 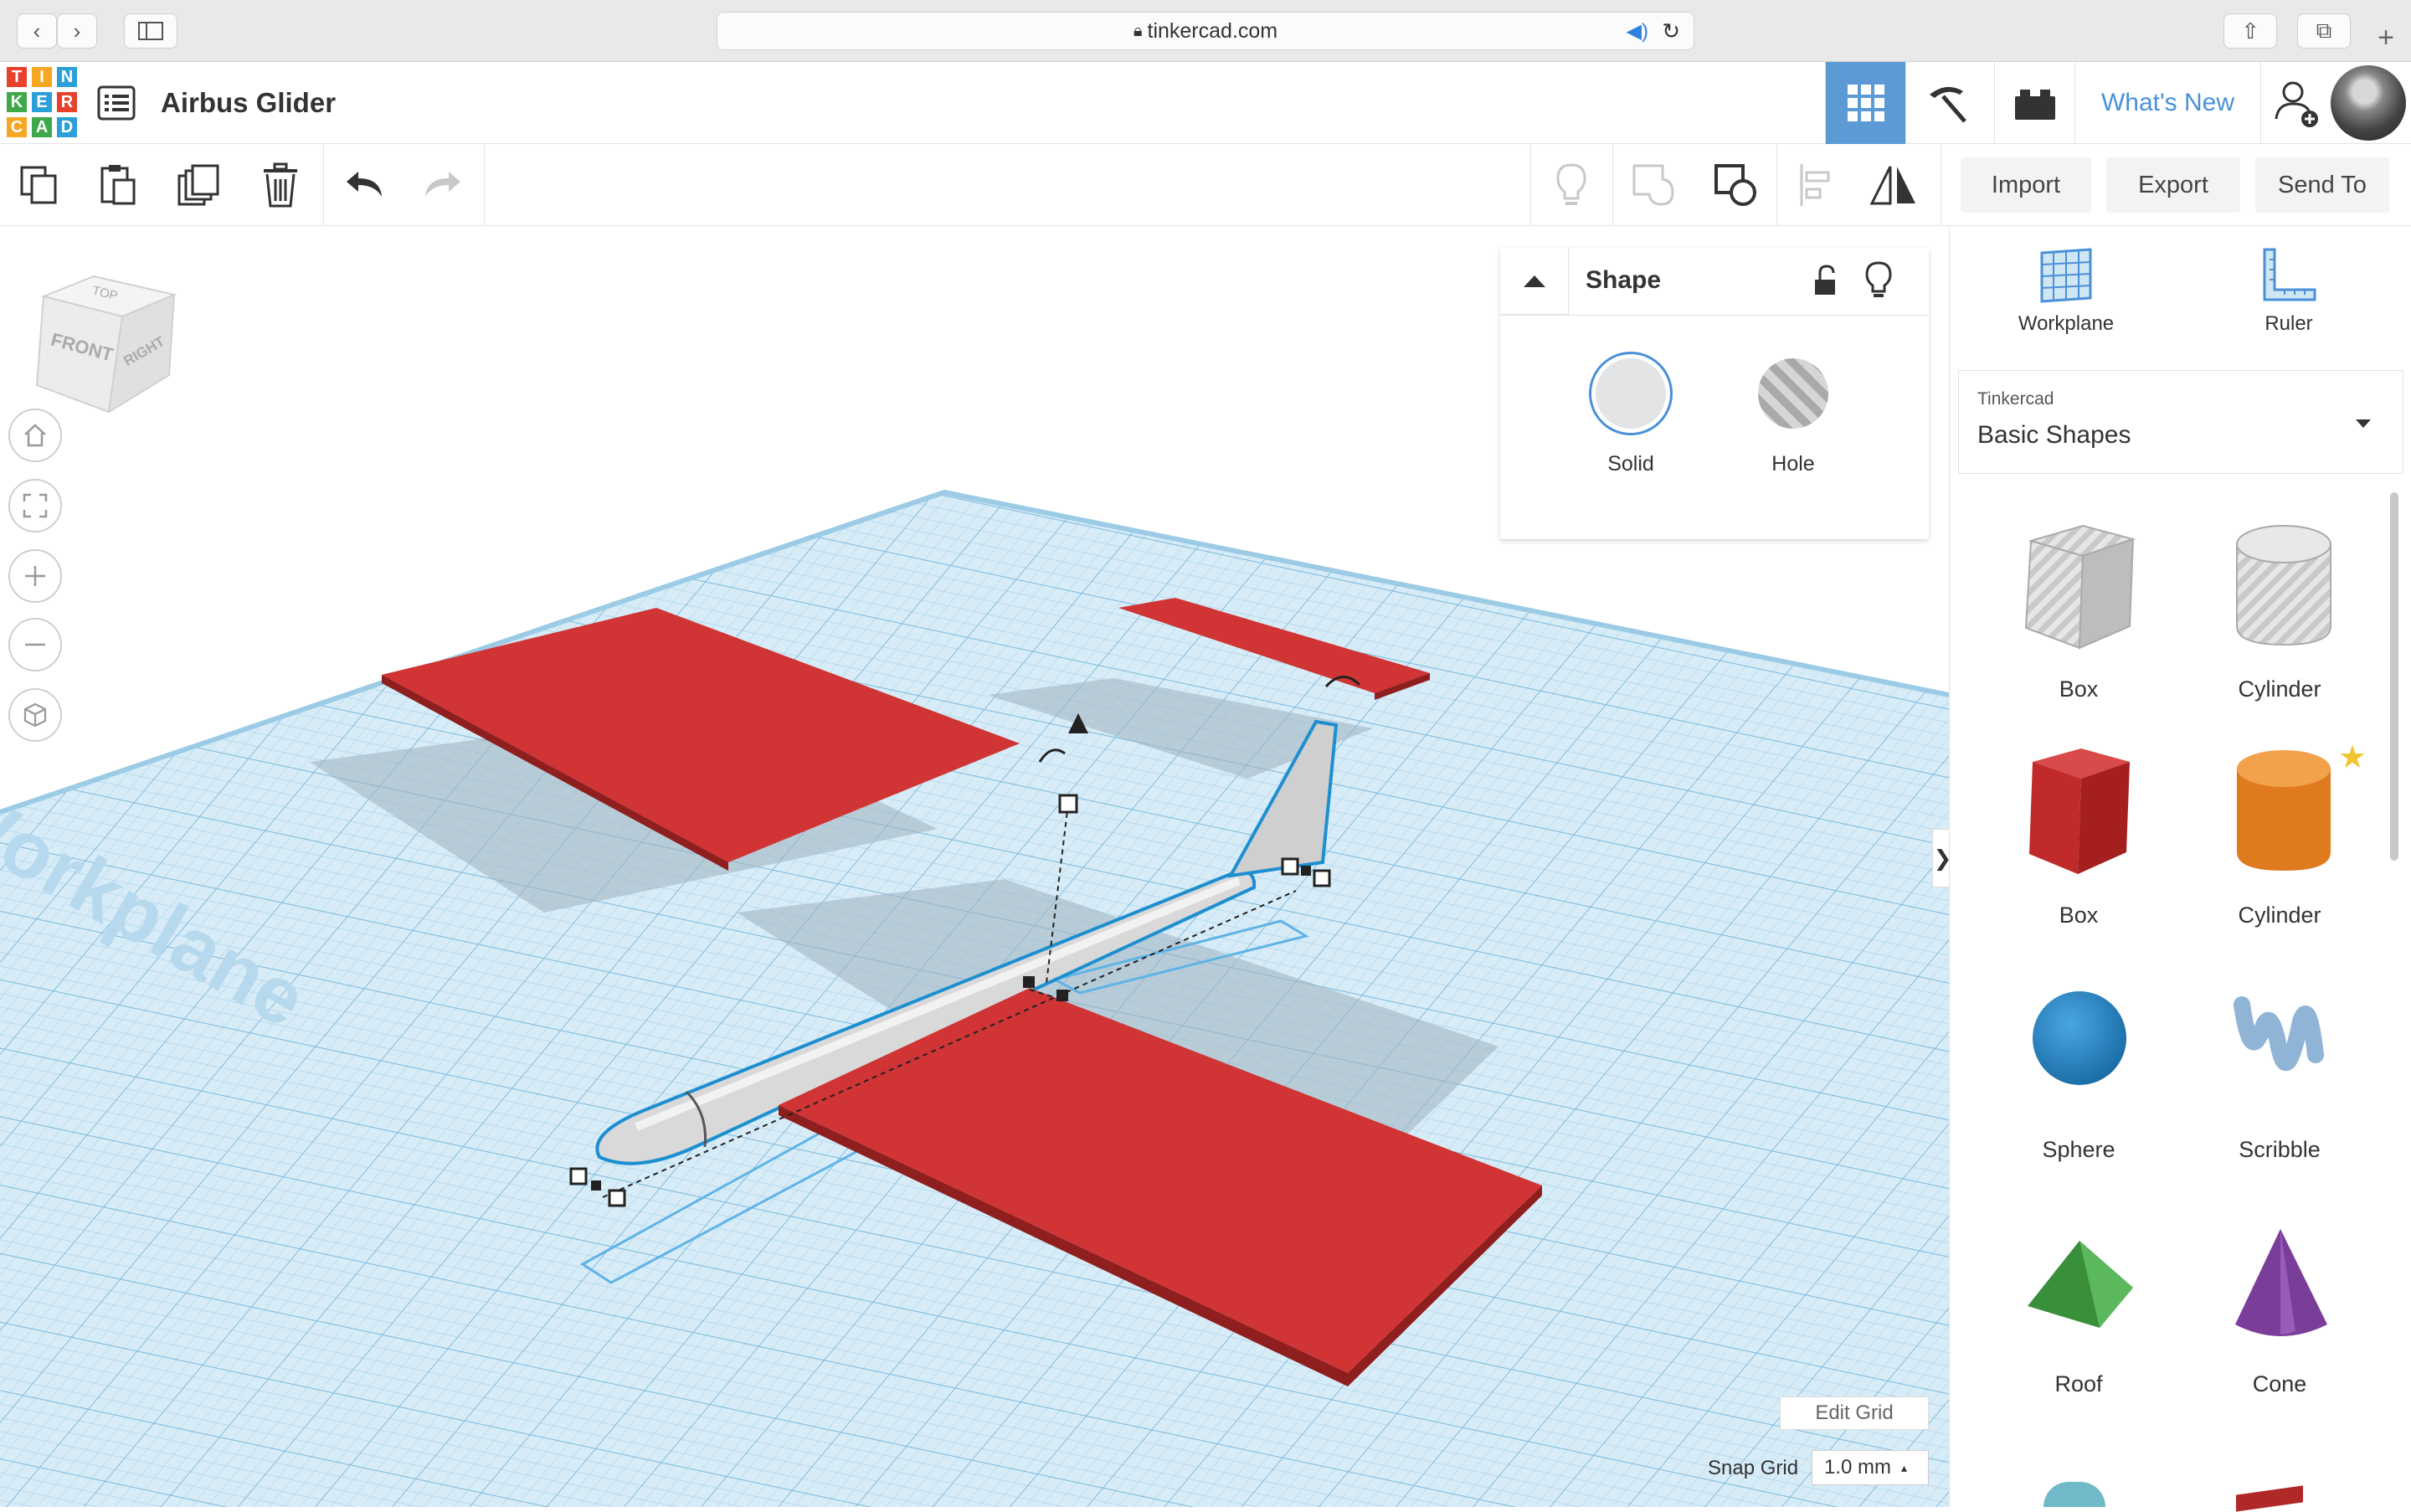 What do you see at coordinates (2288, 293) in the screenshot?
I see `ruler-tool: Ruler` at bounding box center [2288, 293].